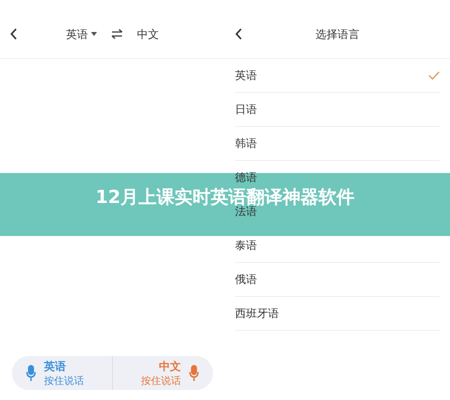  What do you see at coordinates (337, 314) in the screenshot?
I see `language-item: 西班牙语` at bounding box center [337, 314].